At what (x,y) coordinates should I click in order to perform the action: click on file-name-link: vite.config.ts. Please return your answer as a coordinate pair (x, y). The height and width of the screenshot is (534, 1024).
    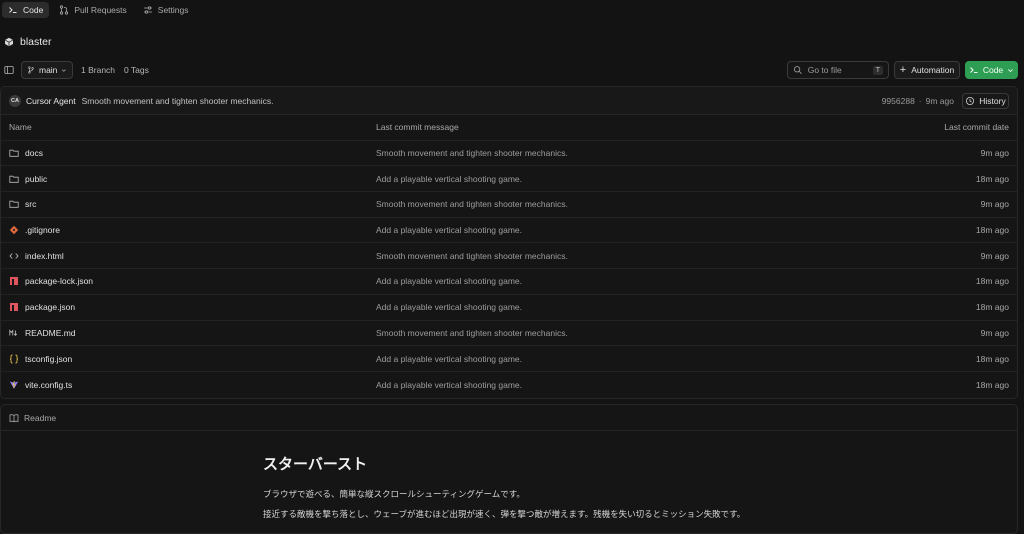
    Looking at the image, I should click on (48, 385).